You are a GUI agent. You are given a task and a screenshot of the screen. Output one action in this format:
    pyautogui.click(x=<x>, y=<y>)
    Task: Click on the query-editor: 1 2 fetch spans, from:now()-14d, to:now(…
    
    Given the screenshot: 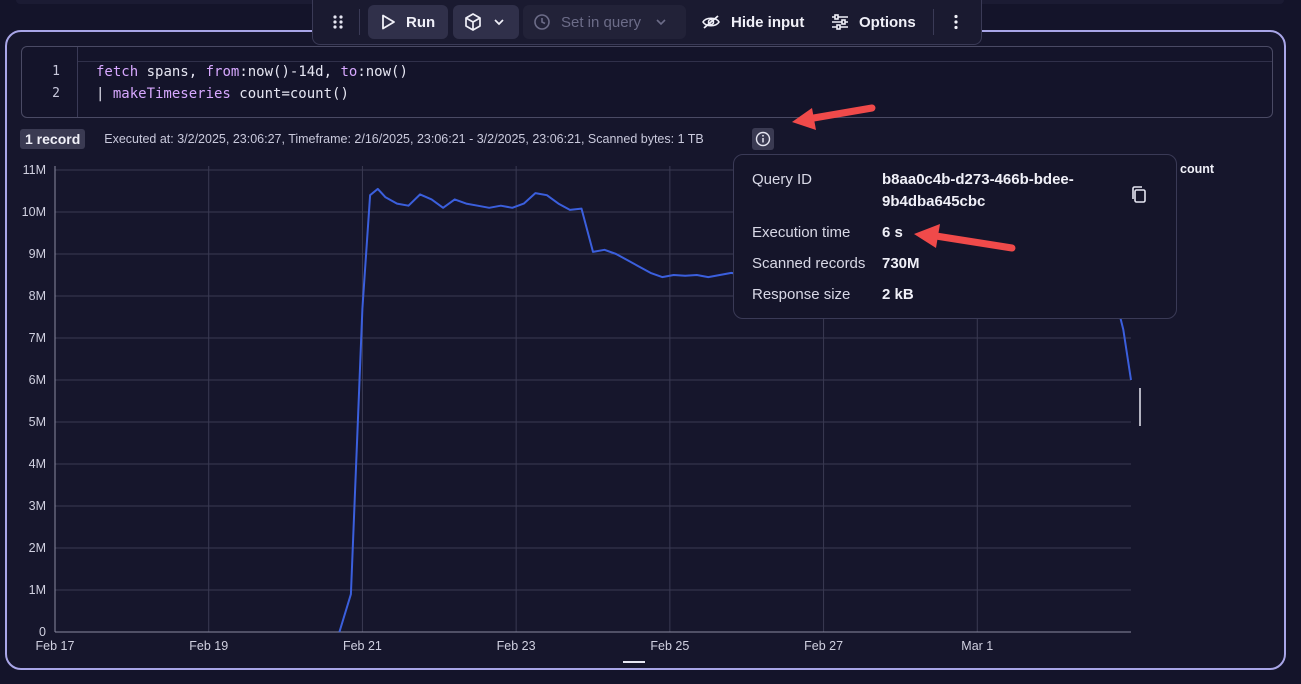 What is the action you would take?
    pyautogui.click(x=647, y=82)
    